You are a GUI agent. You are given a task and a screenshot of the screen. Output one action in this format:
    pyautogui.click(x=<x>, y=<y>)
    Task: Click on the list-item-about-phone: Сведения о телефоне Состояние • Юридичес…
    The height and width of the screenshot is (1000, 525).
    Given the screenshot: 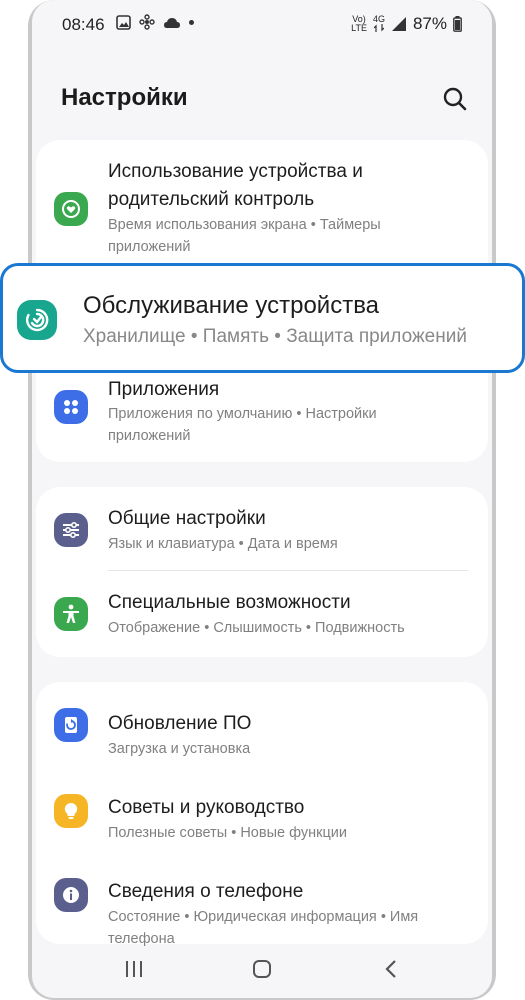 What is the action you would take?
    pyautogui.click(x=262, y=905)
    